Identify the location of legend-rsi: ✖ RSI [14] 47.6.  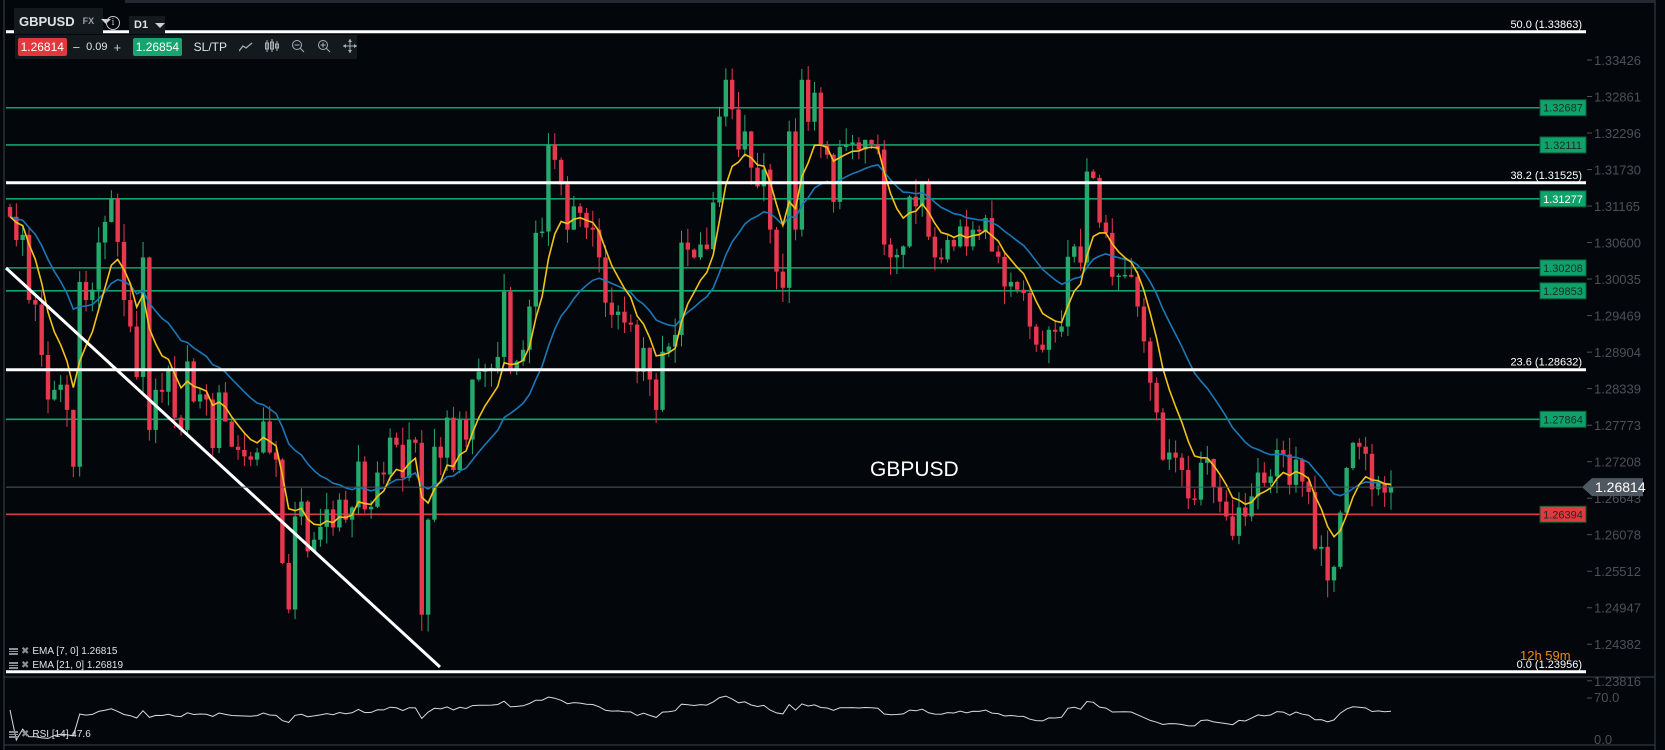
(50, 734).